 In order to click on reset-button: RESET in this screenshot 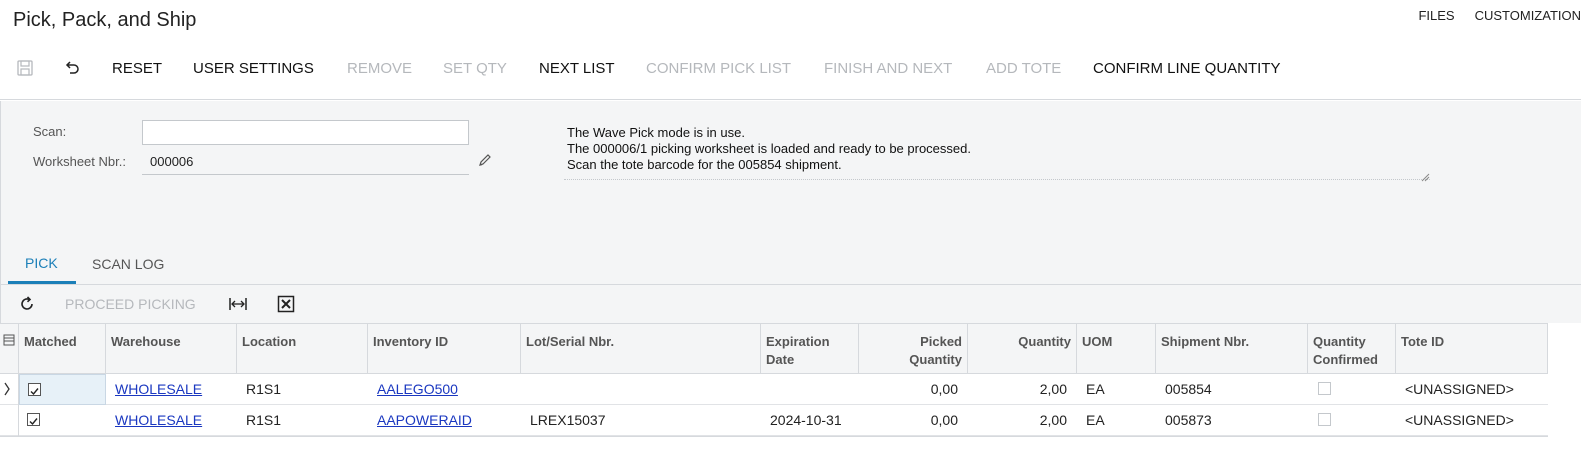, I will do `click(137, 68)`.